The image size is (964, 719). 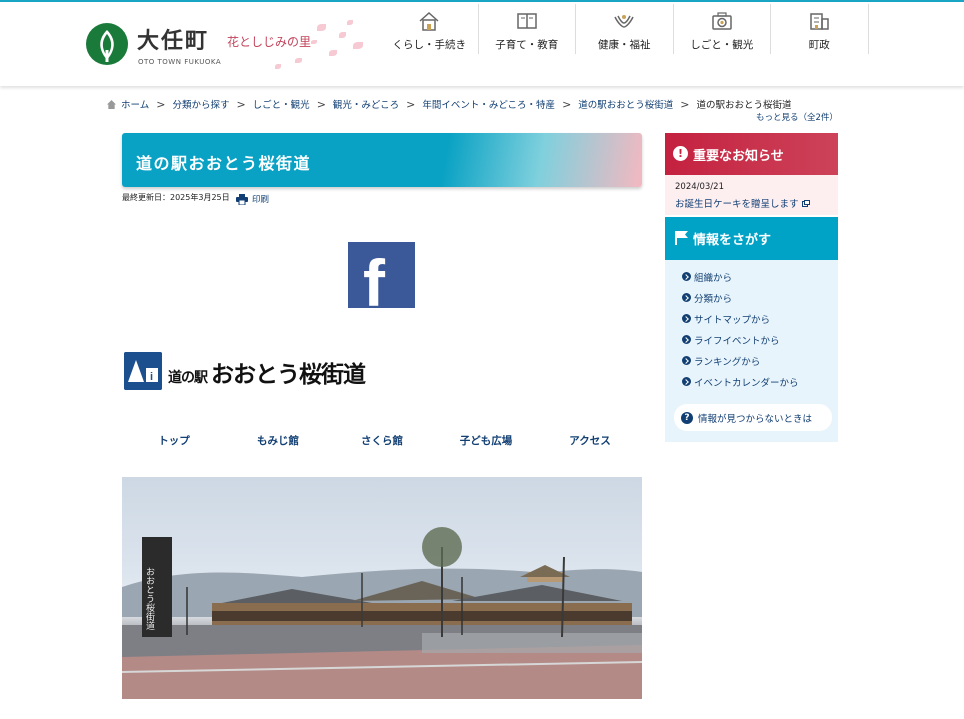 I want to click on important-notice-header: ! 重要なお知らせ, so click(x=751, y=154).